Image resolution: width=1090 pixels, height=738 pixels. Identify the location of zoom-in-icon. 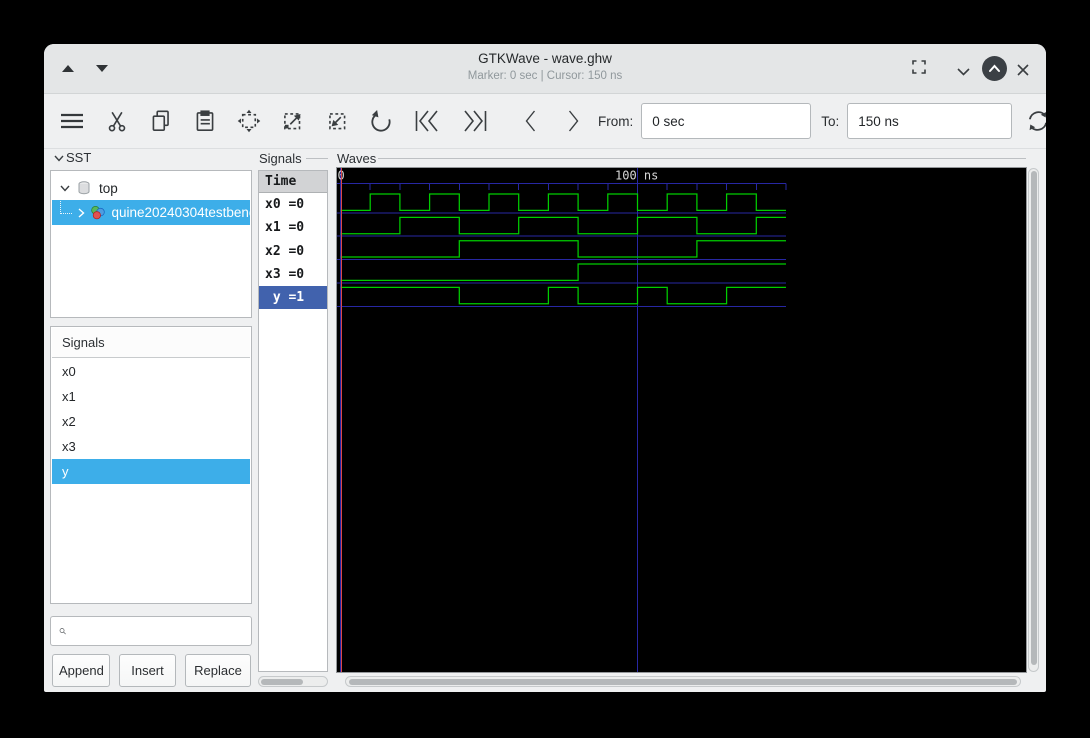
(293, 121).